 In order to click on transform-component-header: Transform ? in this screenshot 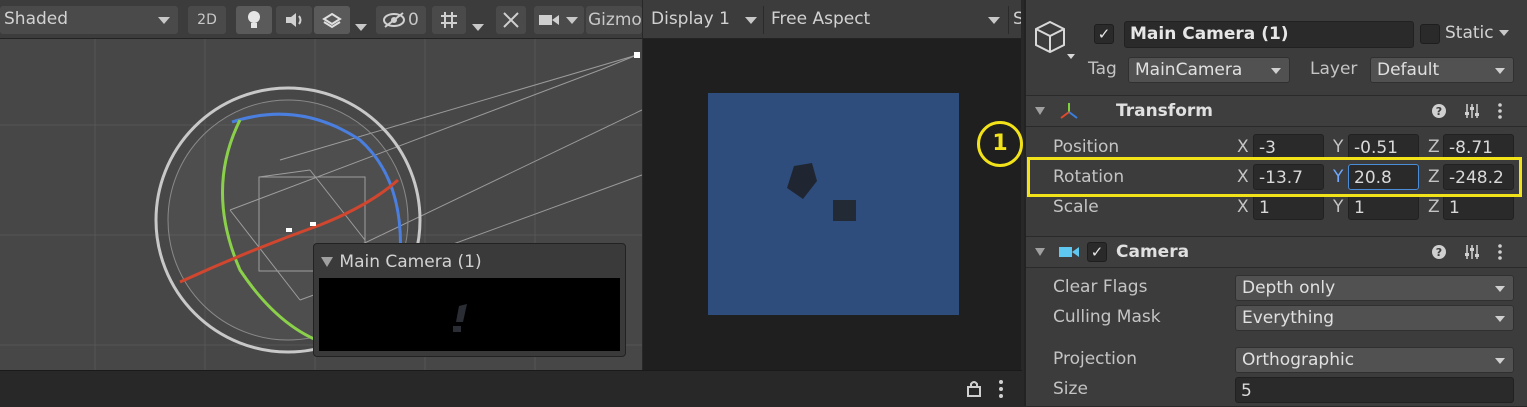, I will do `click(1276, 111)`.